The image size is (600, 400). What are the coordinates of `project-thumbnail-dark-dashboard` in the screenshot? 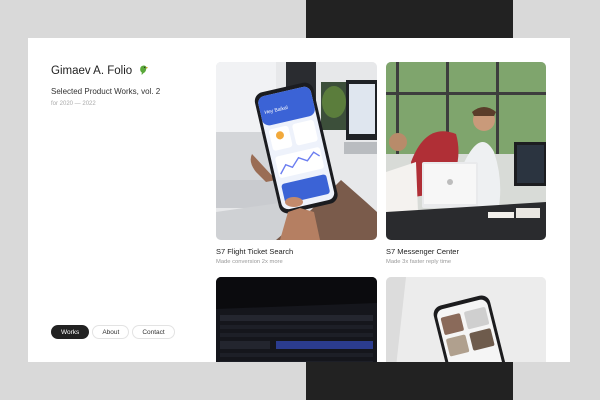 It's located at (296, 319).